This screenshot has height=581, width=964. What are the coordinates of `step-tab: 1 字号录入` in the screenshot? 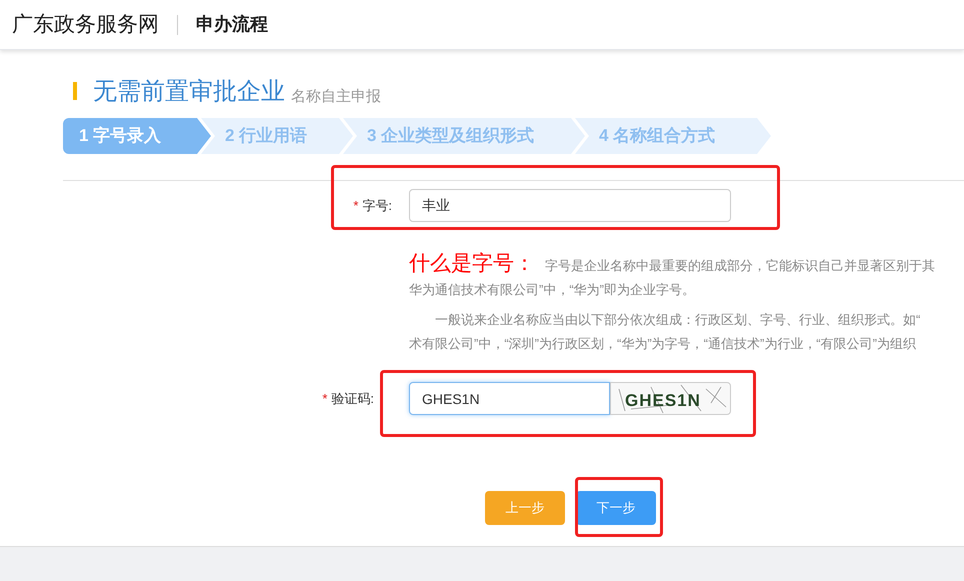 It's located at (137, 136).